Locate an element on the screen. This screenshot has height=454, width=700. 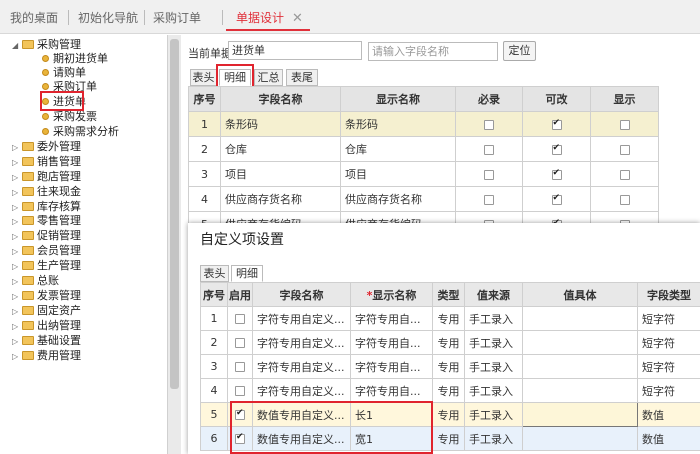
tree-node: ▷ 费用管理 is located at coordinates (46, 355).